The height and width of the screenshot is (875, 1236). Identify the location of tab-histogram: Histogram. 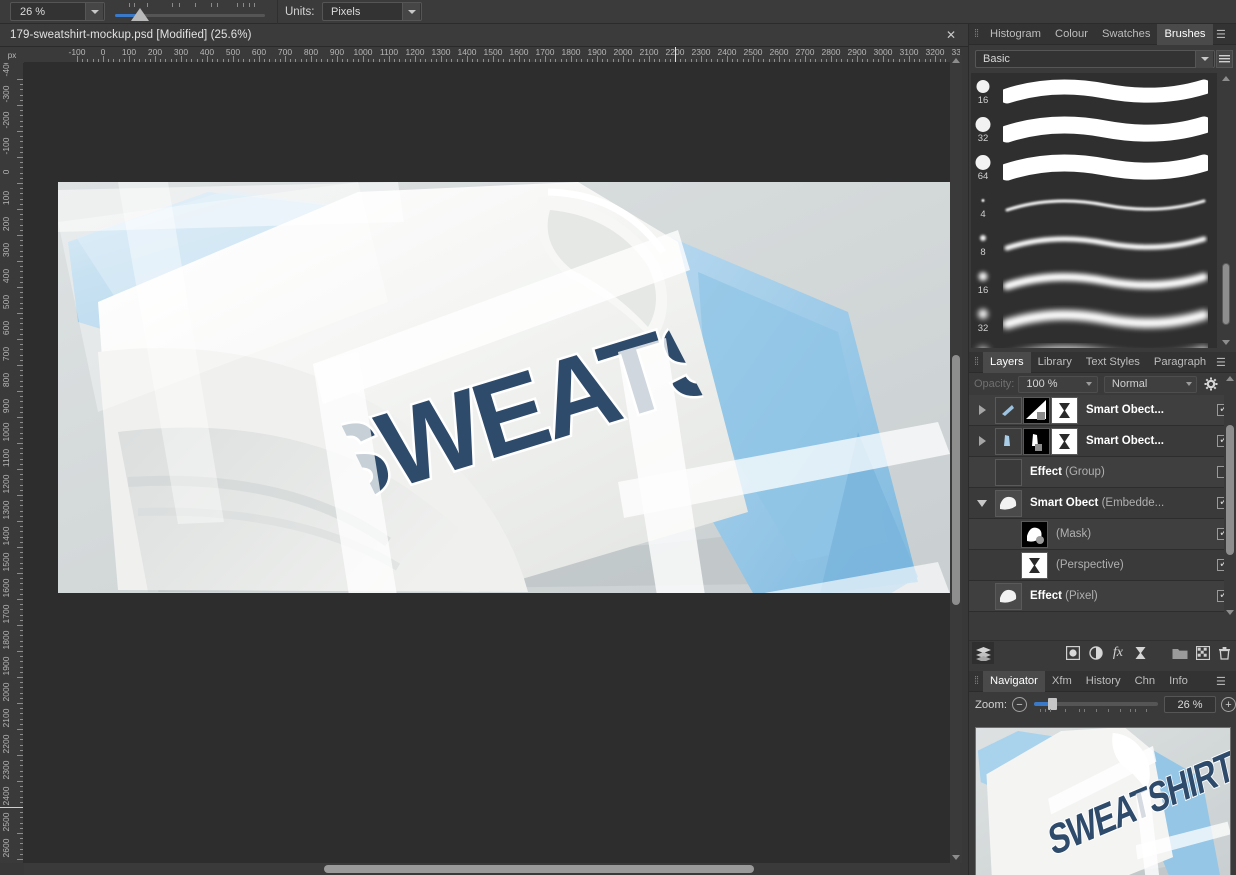
(1015, 34).